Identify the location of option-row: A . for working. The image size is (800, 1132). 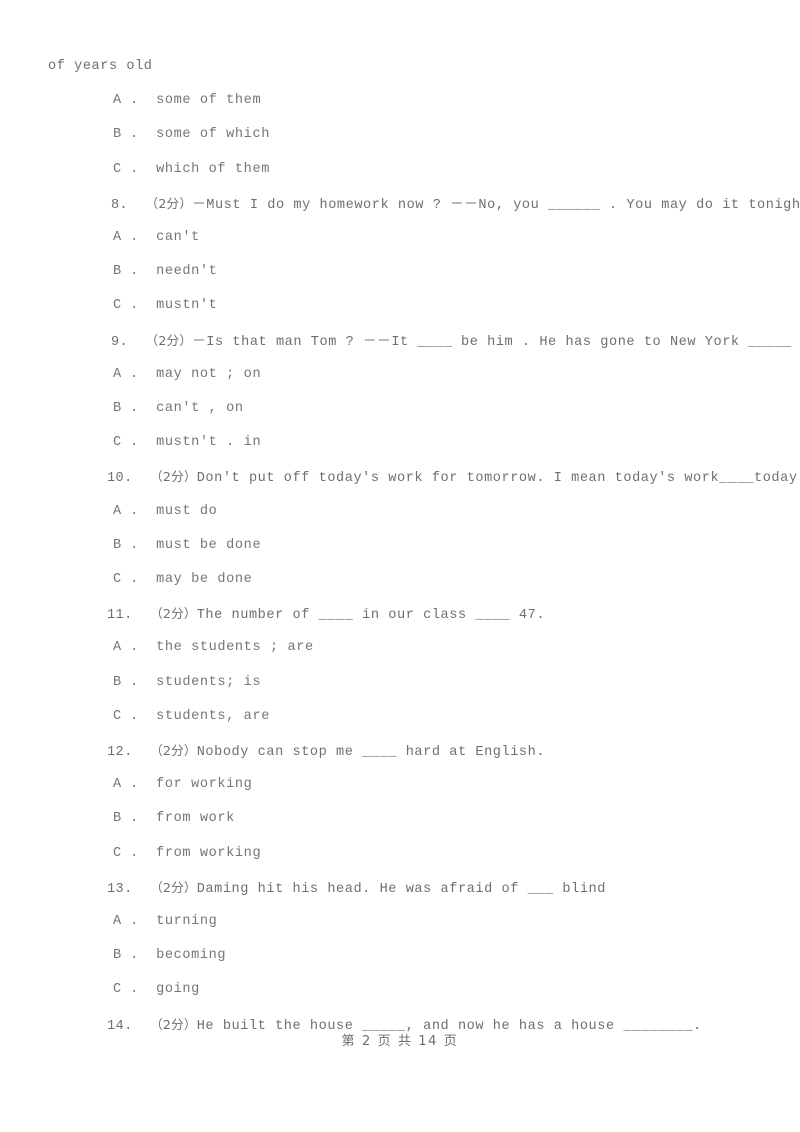
(400, 785).